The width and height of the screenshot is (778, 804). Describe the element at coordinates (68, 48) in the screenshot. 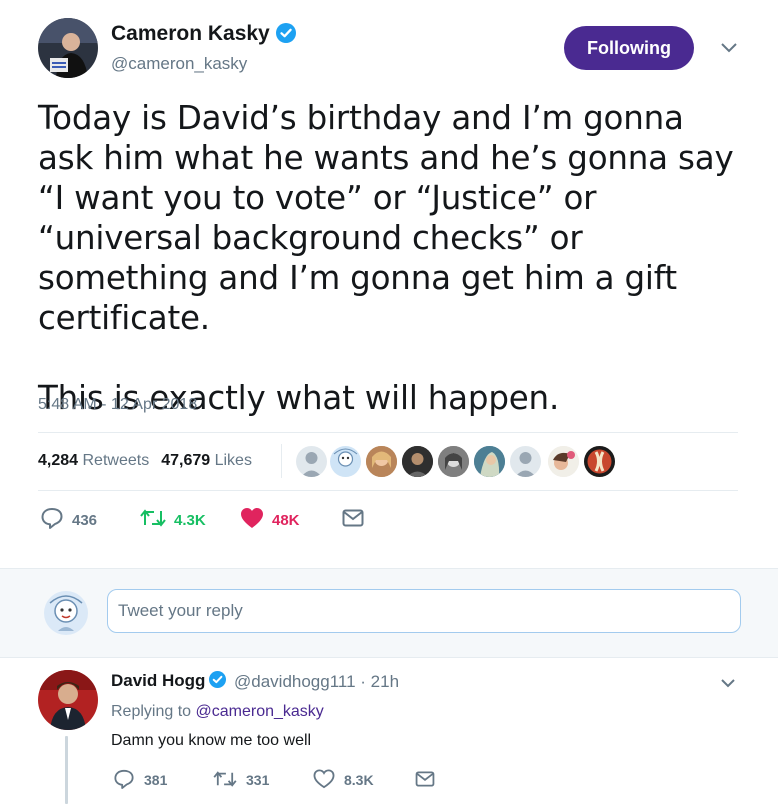

I see `author-avatar` at that location.